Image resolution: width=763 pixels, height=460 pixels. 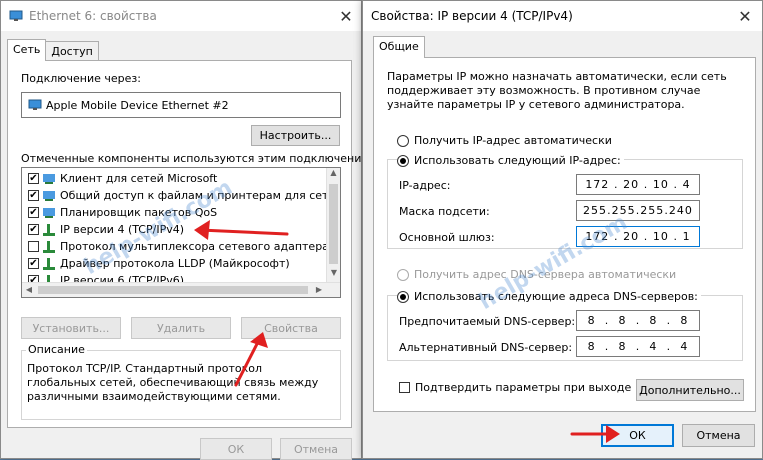 I want to click on mask-octet: 240, so click(x=680, y=210).